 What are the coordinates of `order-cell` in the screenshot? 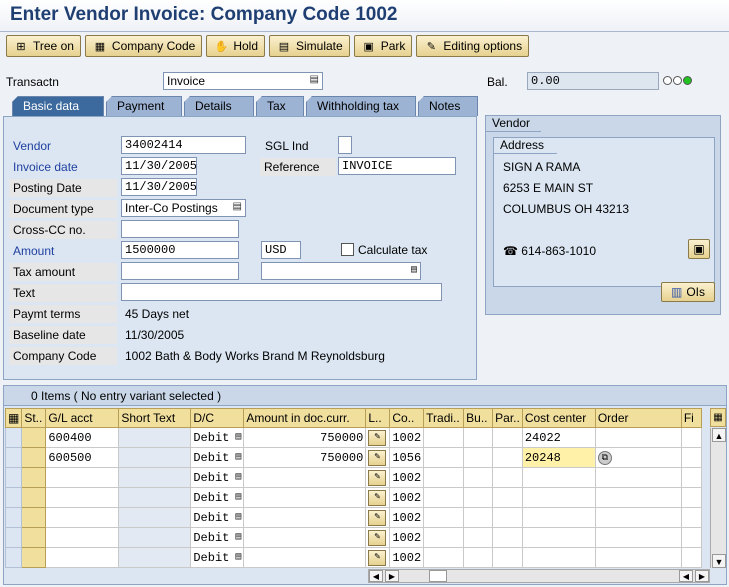 It's located at (638, 437).